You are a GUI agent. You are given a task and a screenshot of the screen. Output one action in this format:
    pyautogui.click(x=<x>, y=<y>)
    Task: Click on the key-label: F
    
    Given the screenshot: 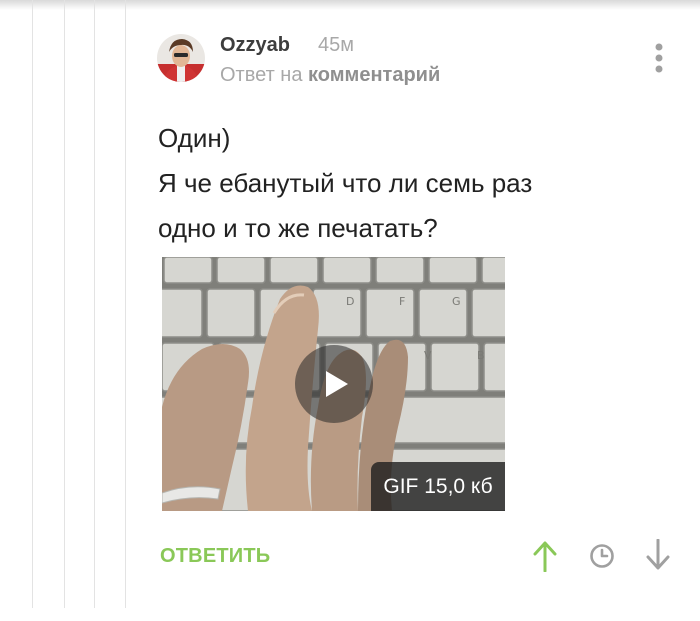 What is the action you would take?
    pyautogui.click(x=402, y=301)
    